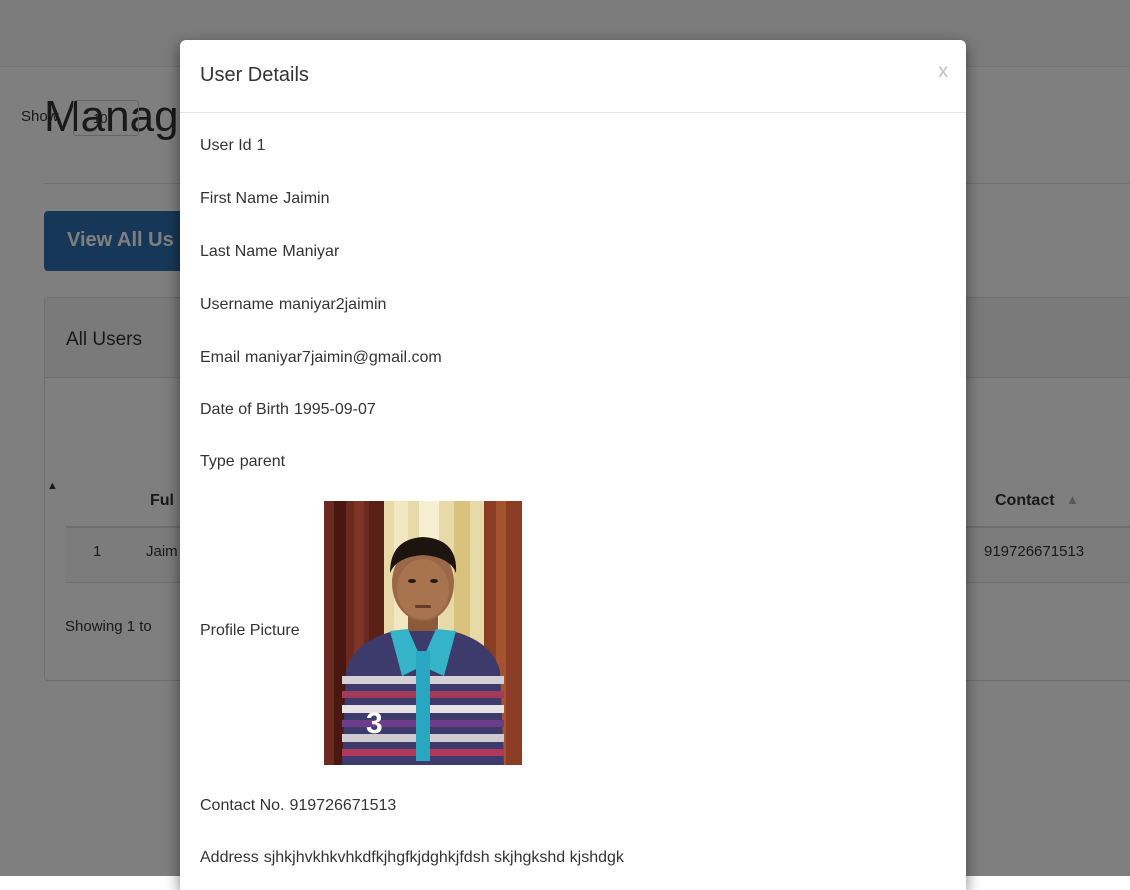  What do you see at coordinates (244, 409) in the screenshot?
I see `field-label: Date of Birth` at bounding box center [244, 409].